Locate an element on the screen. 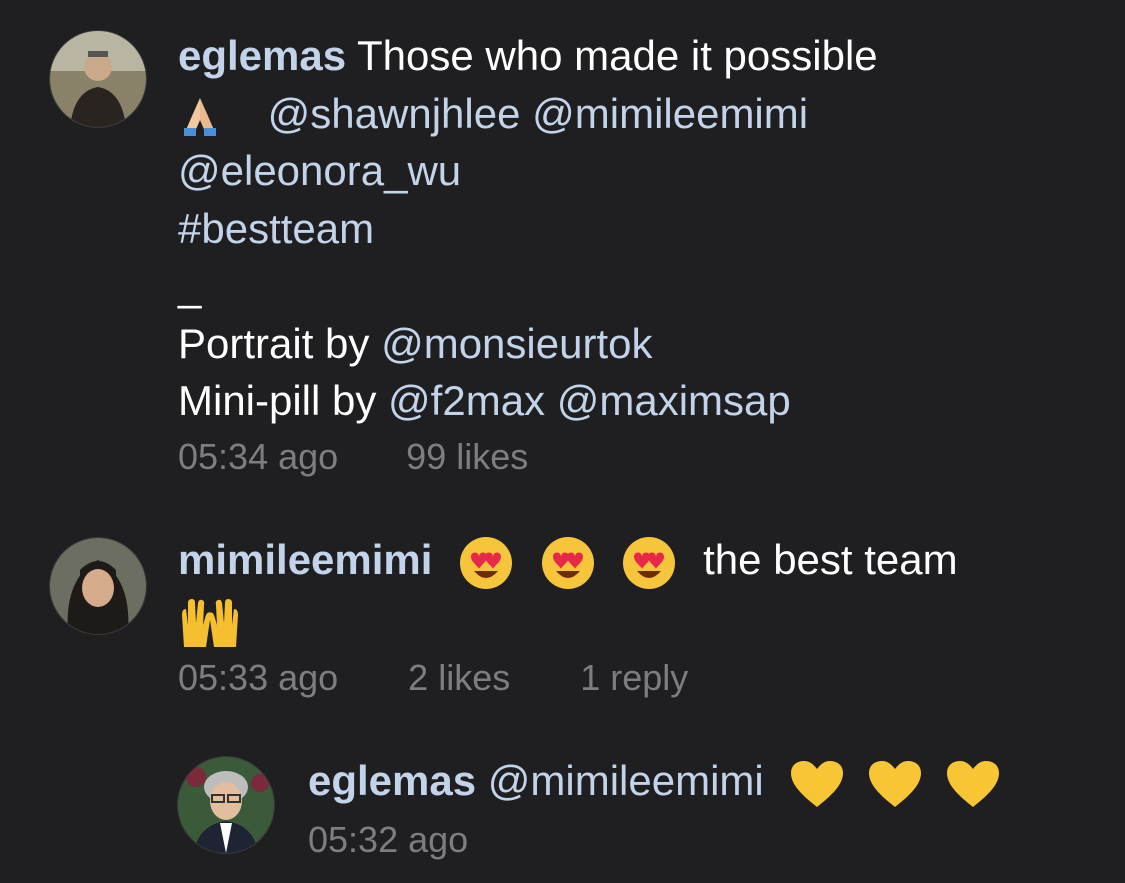  timestamp: 05:34 ago is located at coordinates (258, 456).